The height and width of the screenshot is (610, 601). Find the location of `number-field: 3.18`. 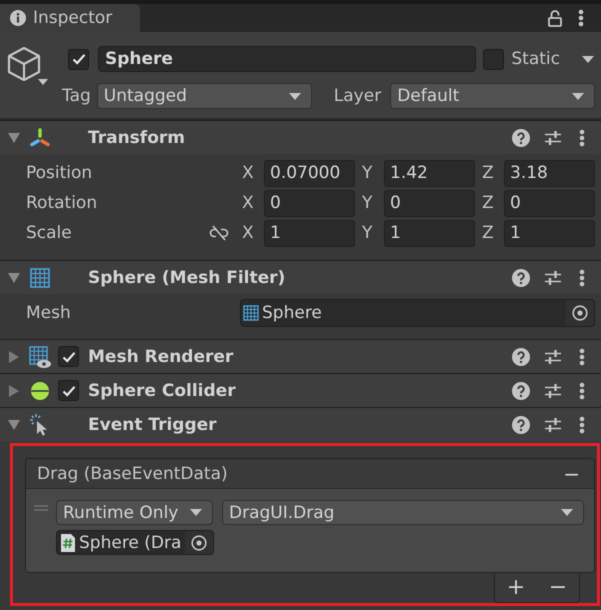

number-field: 3.18 is located at coordinates (549, 173).